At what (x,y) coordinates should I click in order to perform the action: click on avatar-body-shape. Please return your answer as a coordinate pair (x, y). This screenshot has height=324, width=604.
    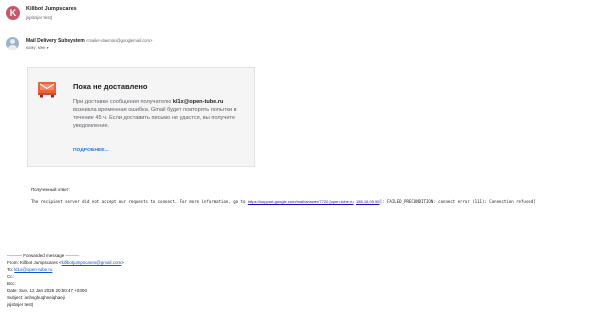
    Looking at the image, I should click on (12, 47).